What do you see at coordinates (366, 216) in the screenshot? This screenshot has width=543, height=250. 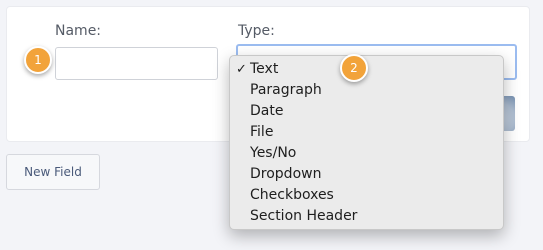 I see `menu-item-section-header: Section Header` at bounding box center [366, 216].